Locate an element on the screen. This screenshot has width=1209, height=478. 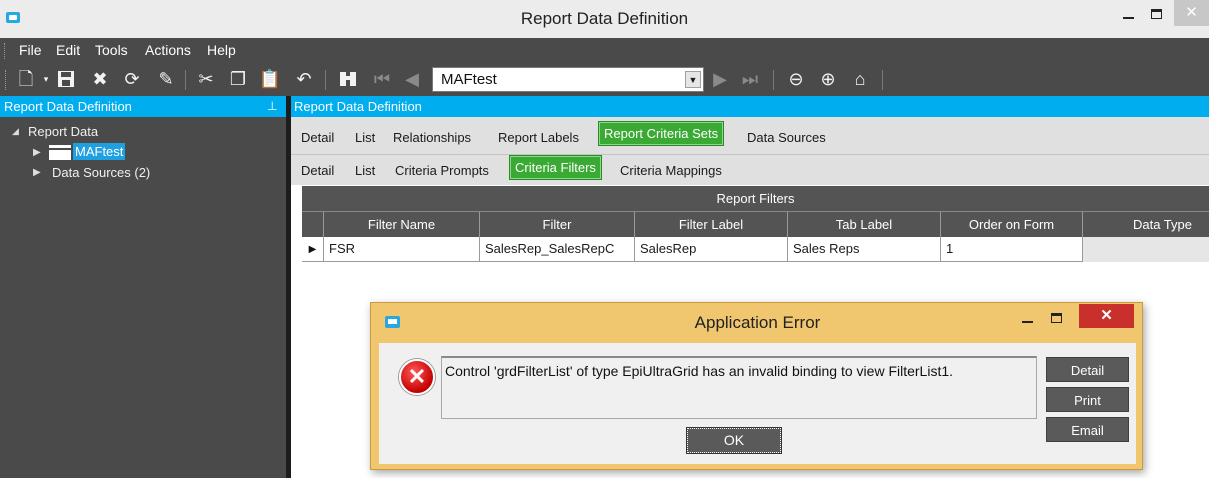
right-panel-header: Report Data Definition is located at coordinates (750, 106).